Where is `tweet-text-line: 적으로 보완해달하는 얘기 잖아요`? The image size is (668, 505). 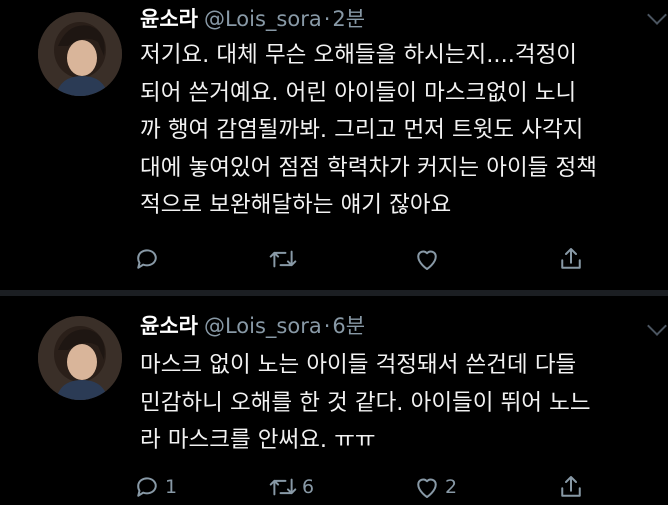
tweet-text-line: 적으로 보완해달하는 얘기 잖아요 is located at coordinates (296, 205).